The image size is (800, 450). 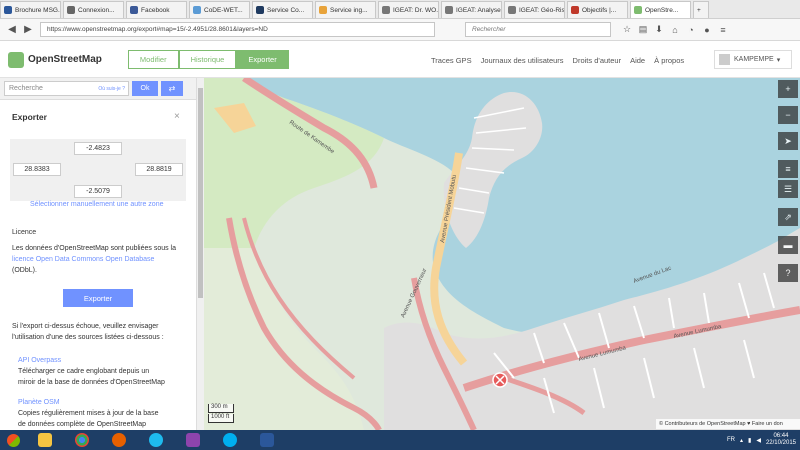 I want to click on new-tab-button: +, so click(x=701, y=9).